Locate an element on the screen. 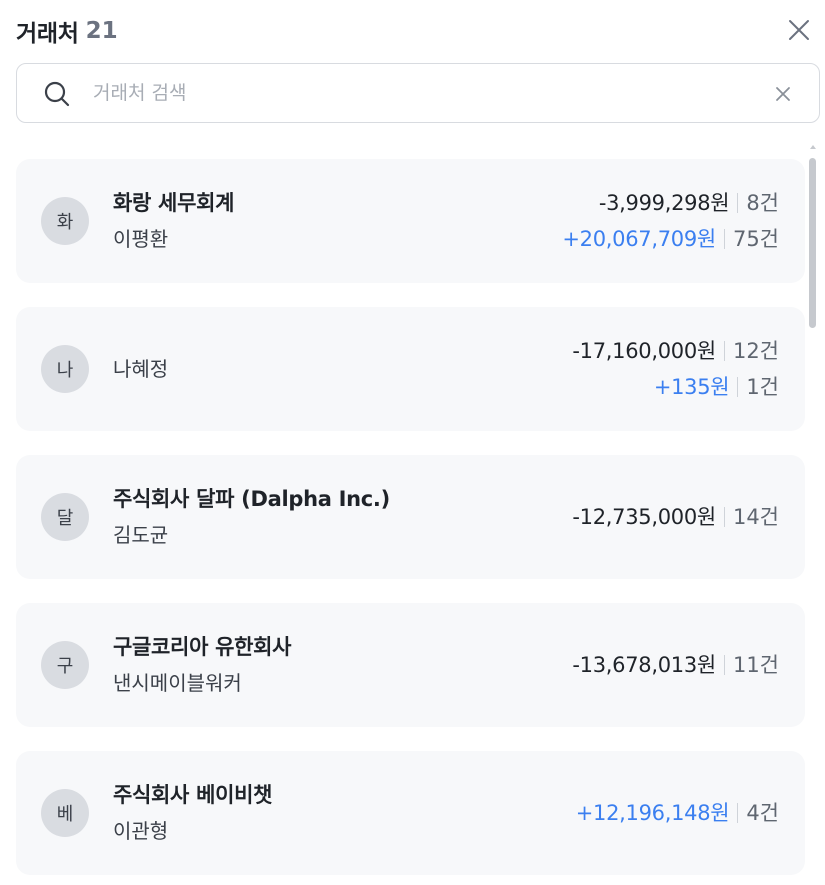 The width and height of the screenshot is (825, 885). amount-row: -17,160,000원 12건 is located at coordinates (675, 351).